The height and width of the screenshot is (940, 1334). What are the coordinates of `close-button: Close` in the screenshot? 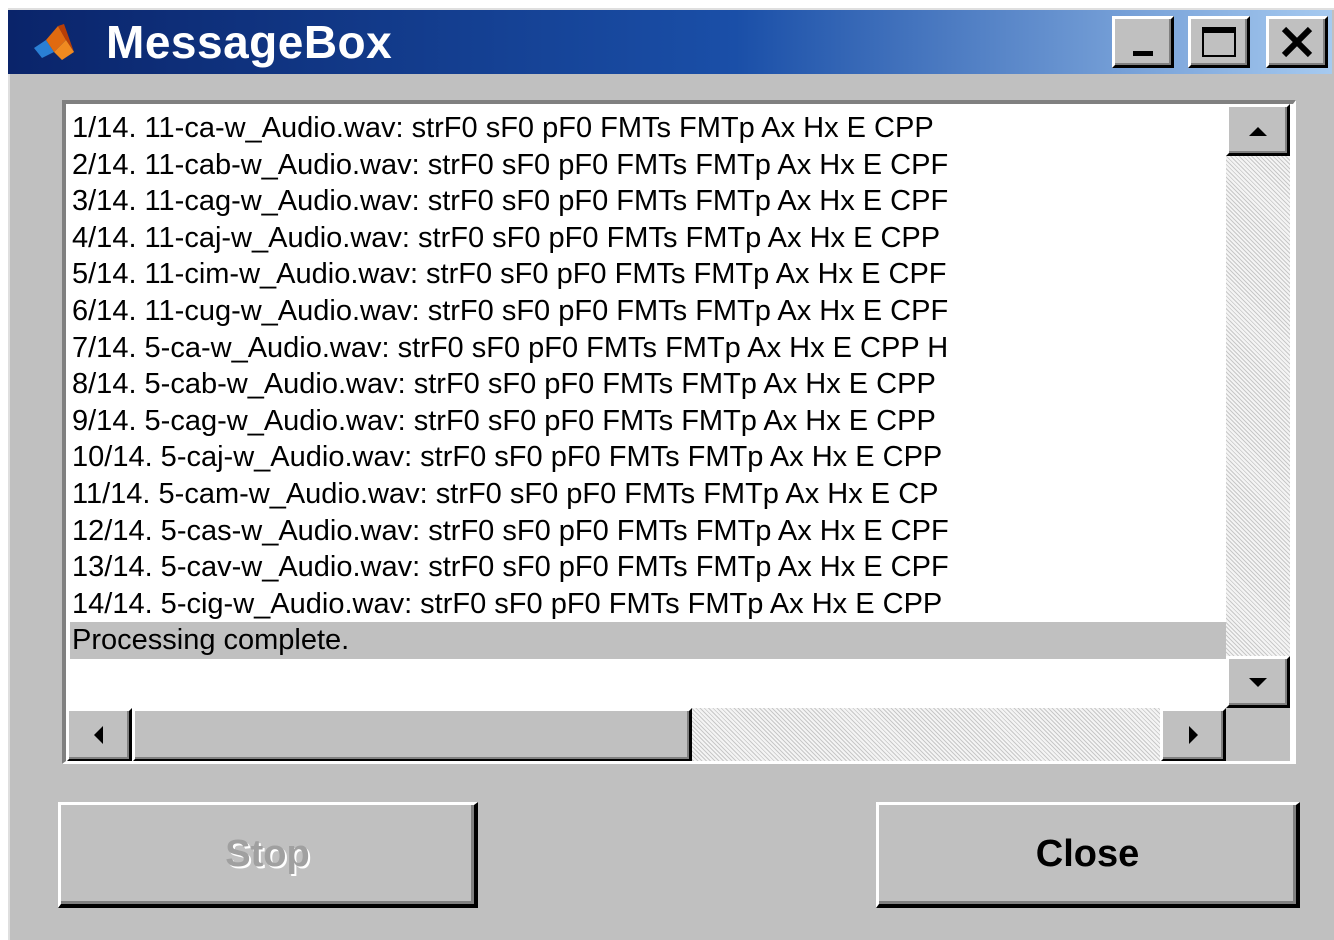 It's located at (1088, 855).